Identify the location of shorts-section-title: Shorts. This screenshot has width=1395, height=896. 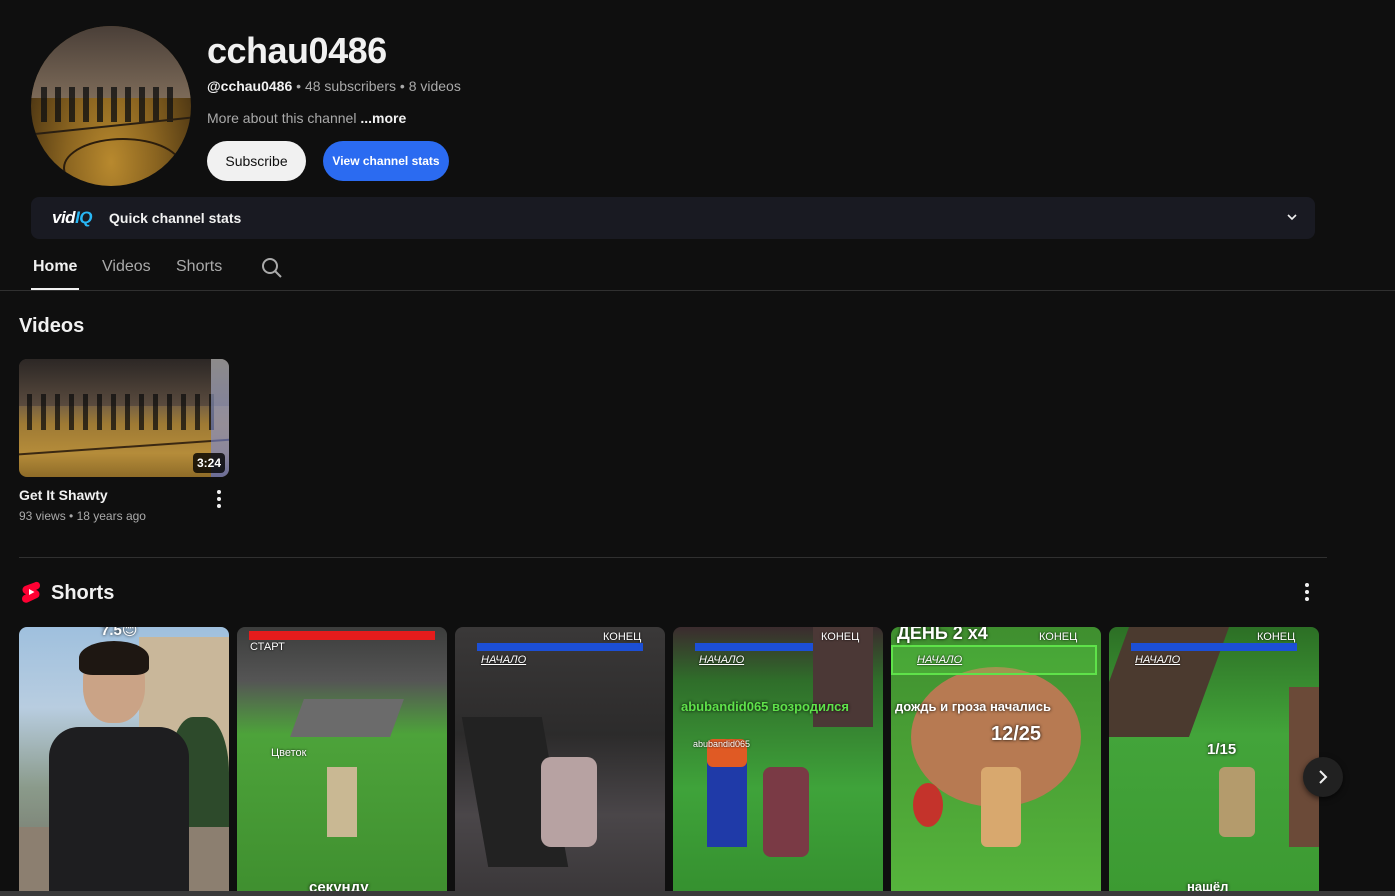
(82, 593).